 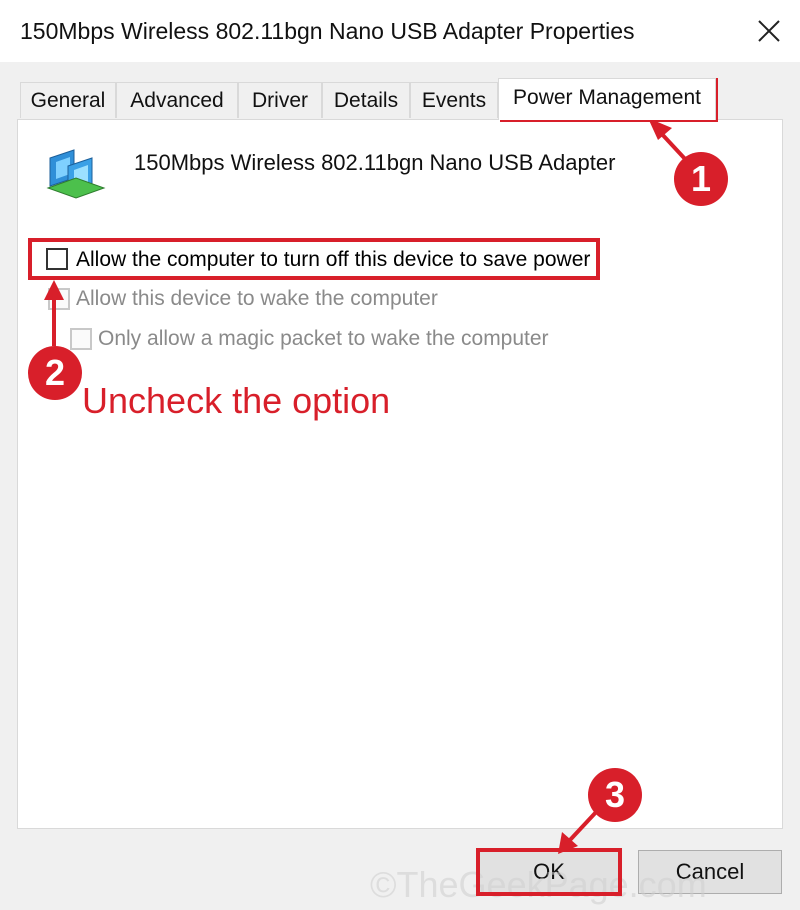 I want to click on network-adapter-icon, so click(x=77, y=174).